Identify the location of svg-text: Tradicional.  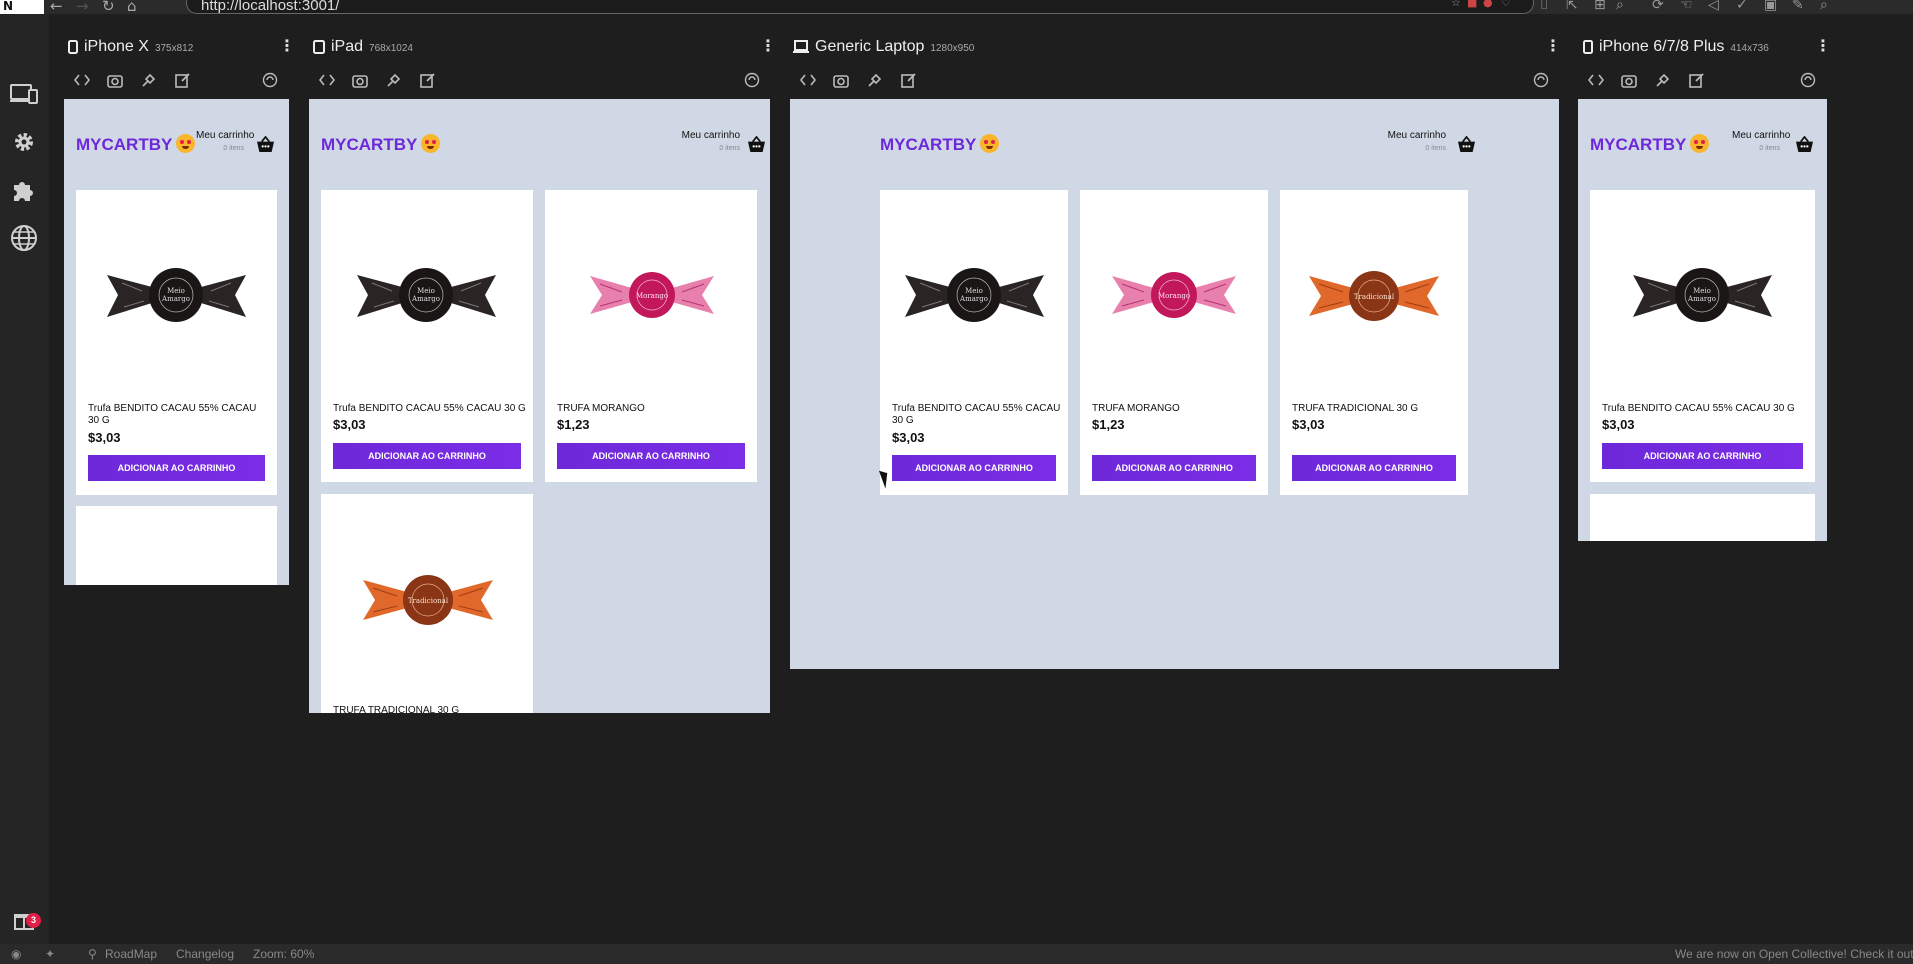
(1374, 297).